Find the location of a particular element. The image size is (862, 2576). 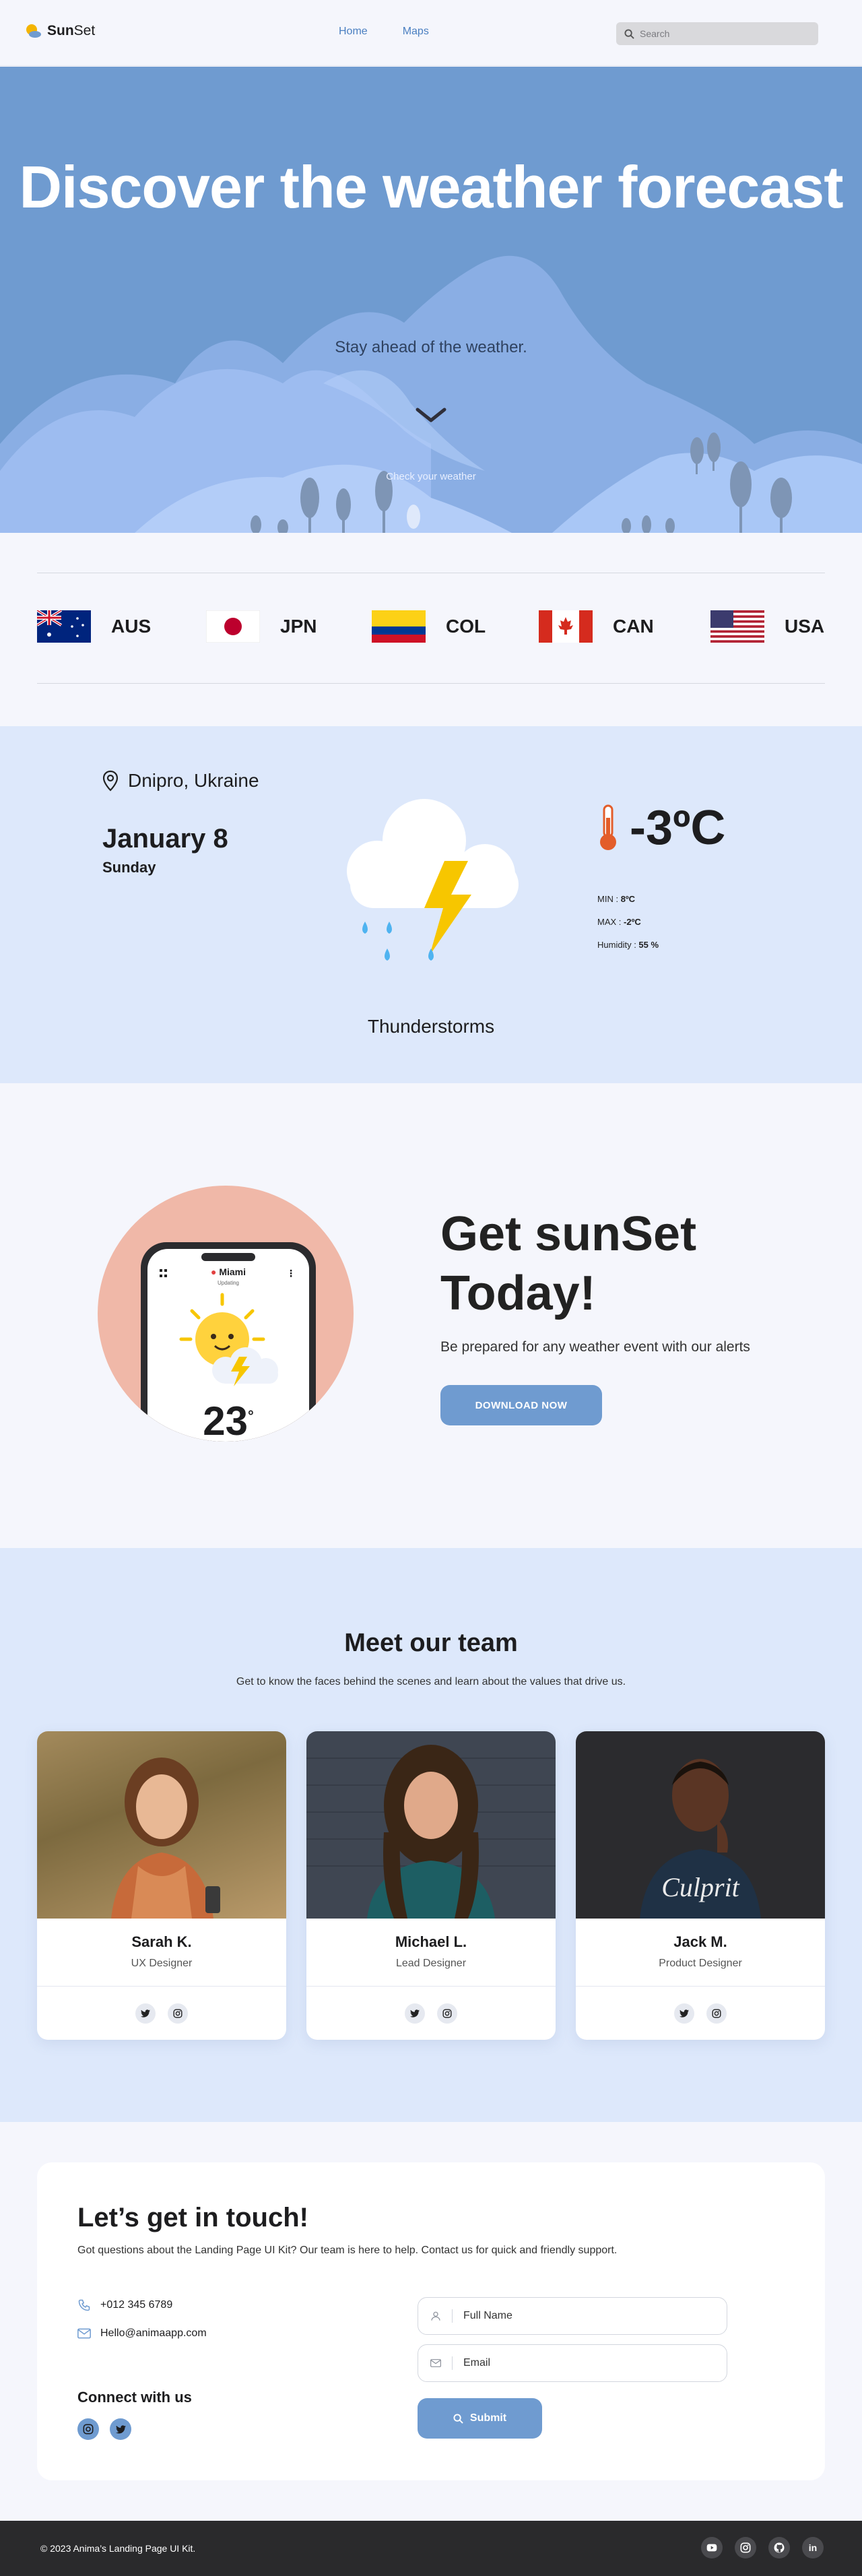

search-icon is located at coordinates (629, 33).